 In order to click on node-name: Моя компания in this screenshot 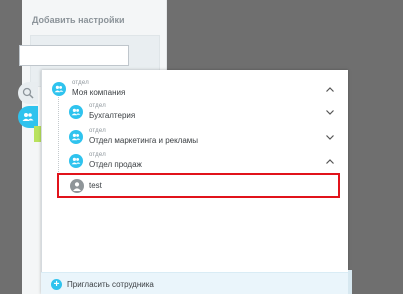, I will do `click(99, 92)`.